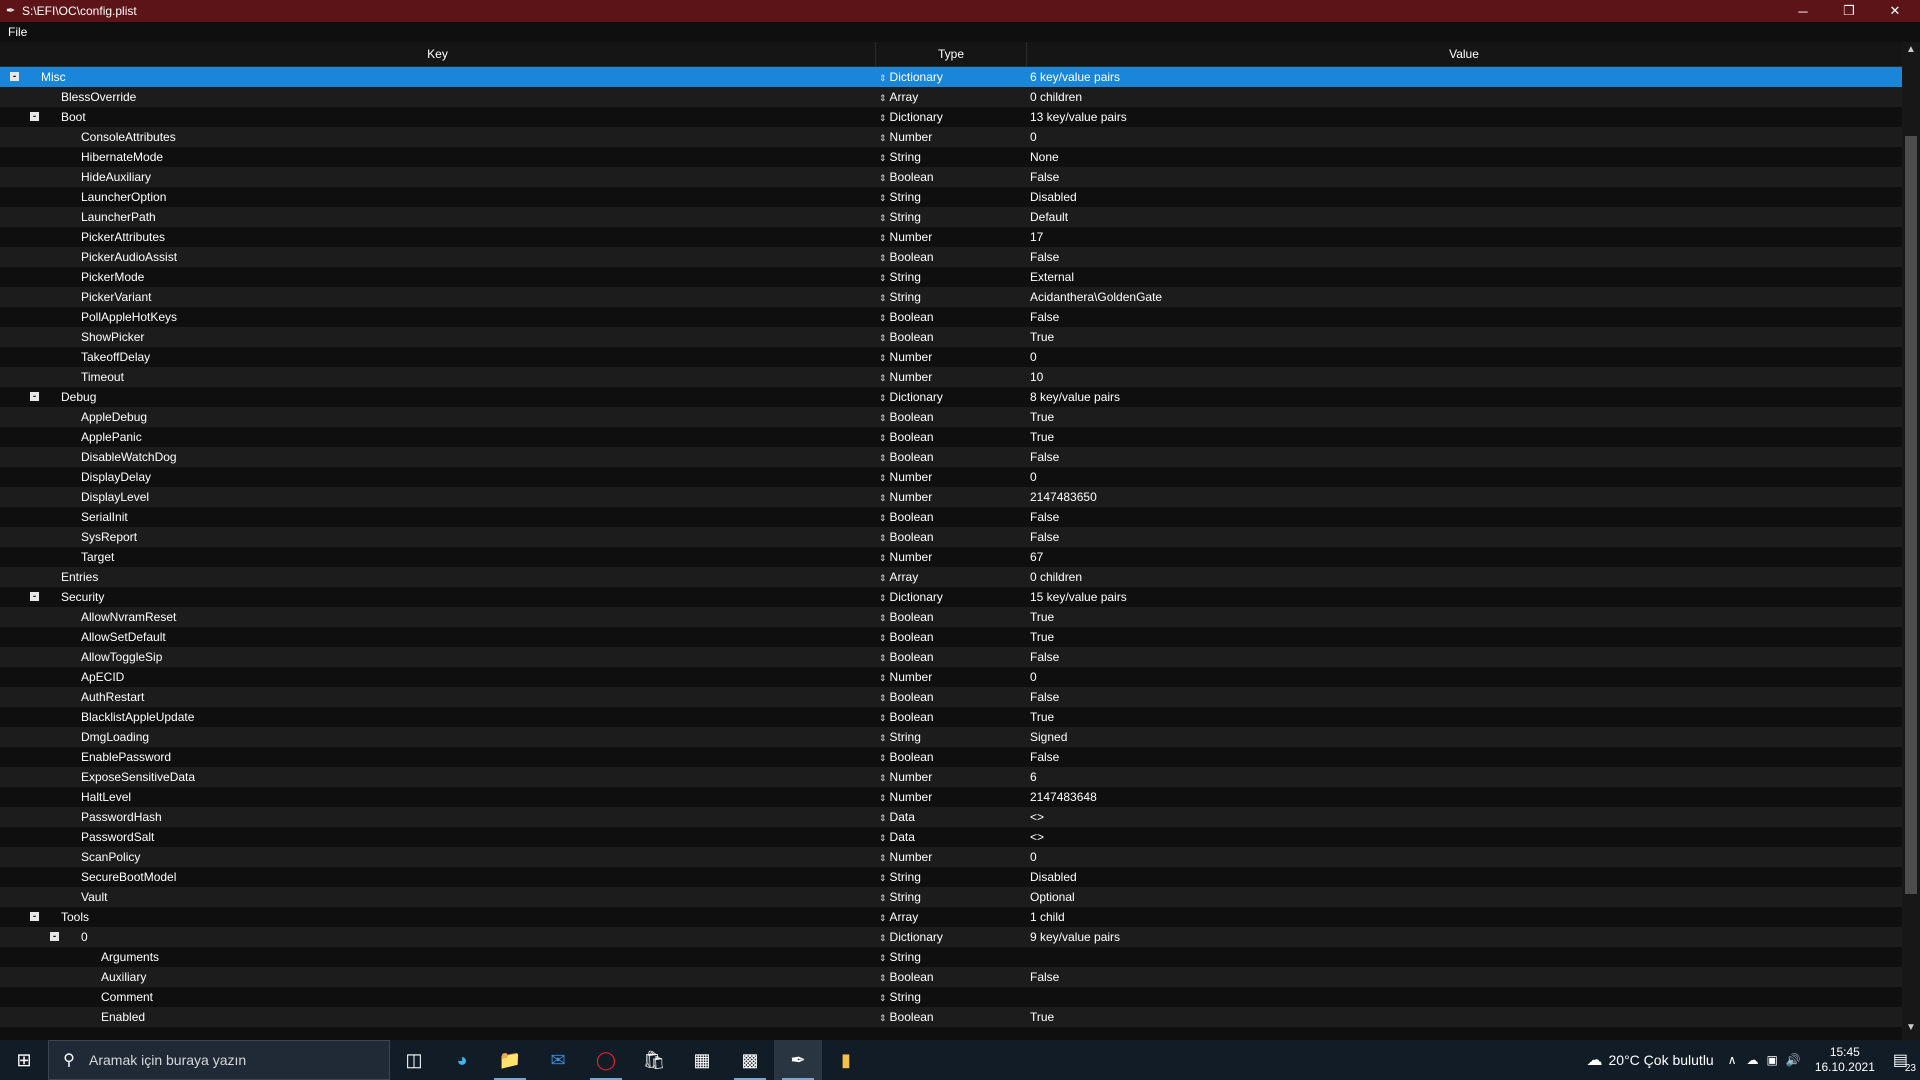  What do you see at coordinates (1911, 52) in the screenshot?
I see `scroll-up-icon: ▲` at bounding box center [1911, 52].